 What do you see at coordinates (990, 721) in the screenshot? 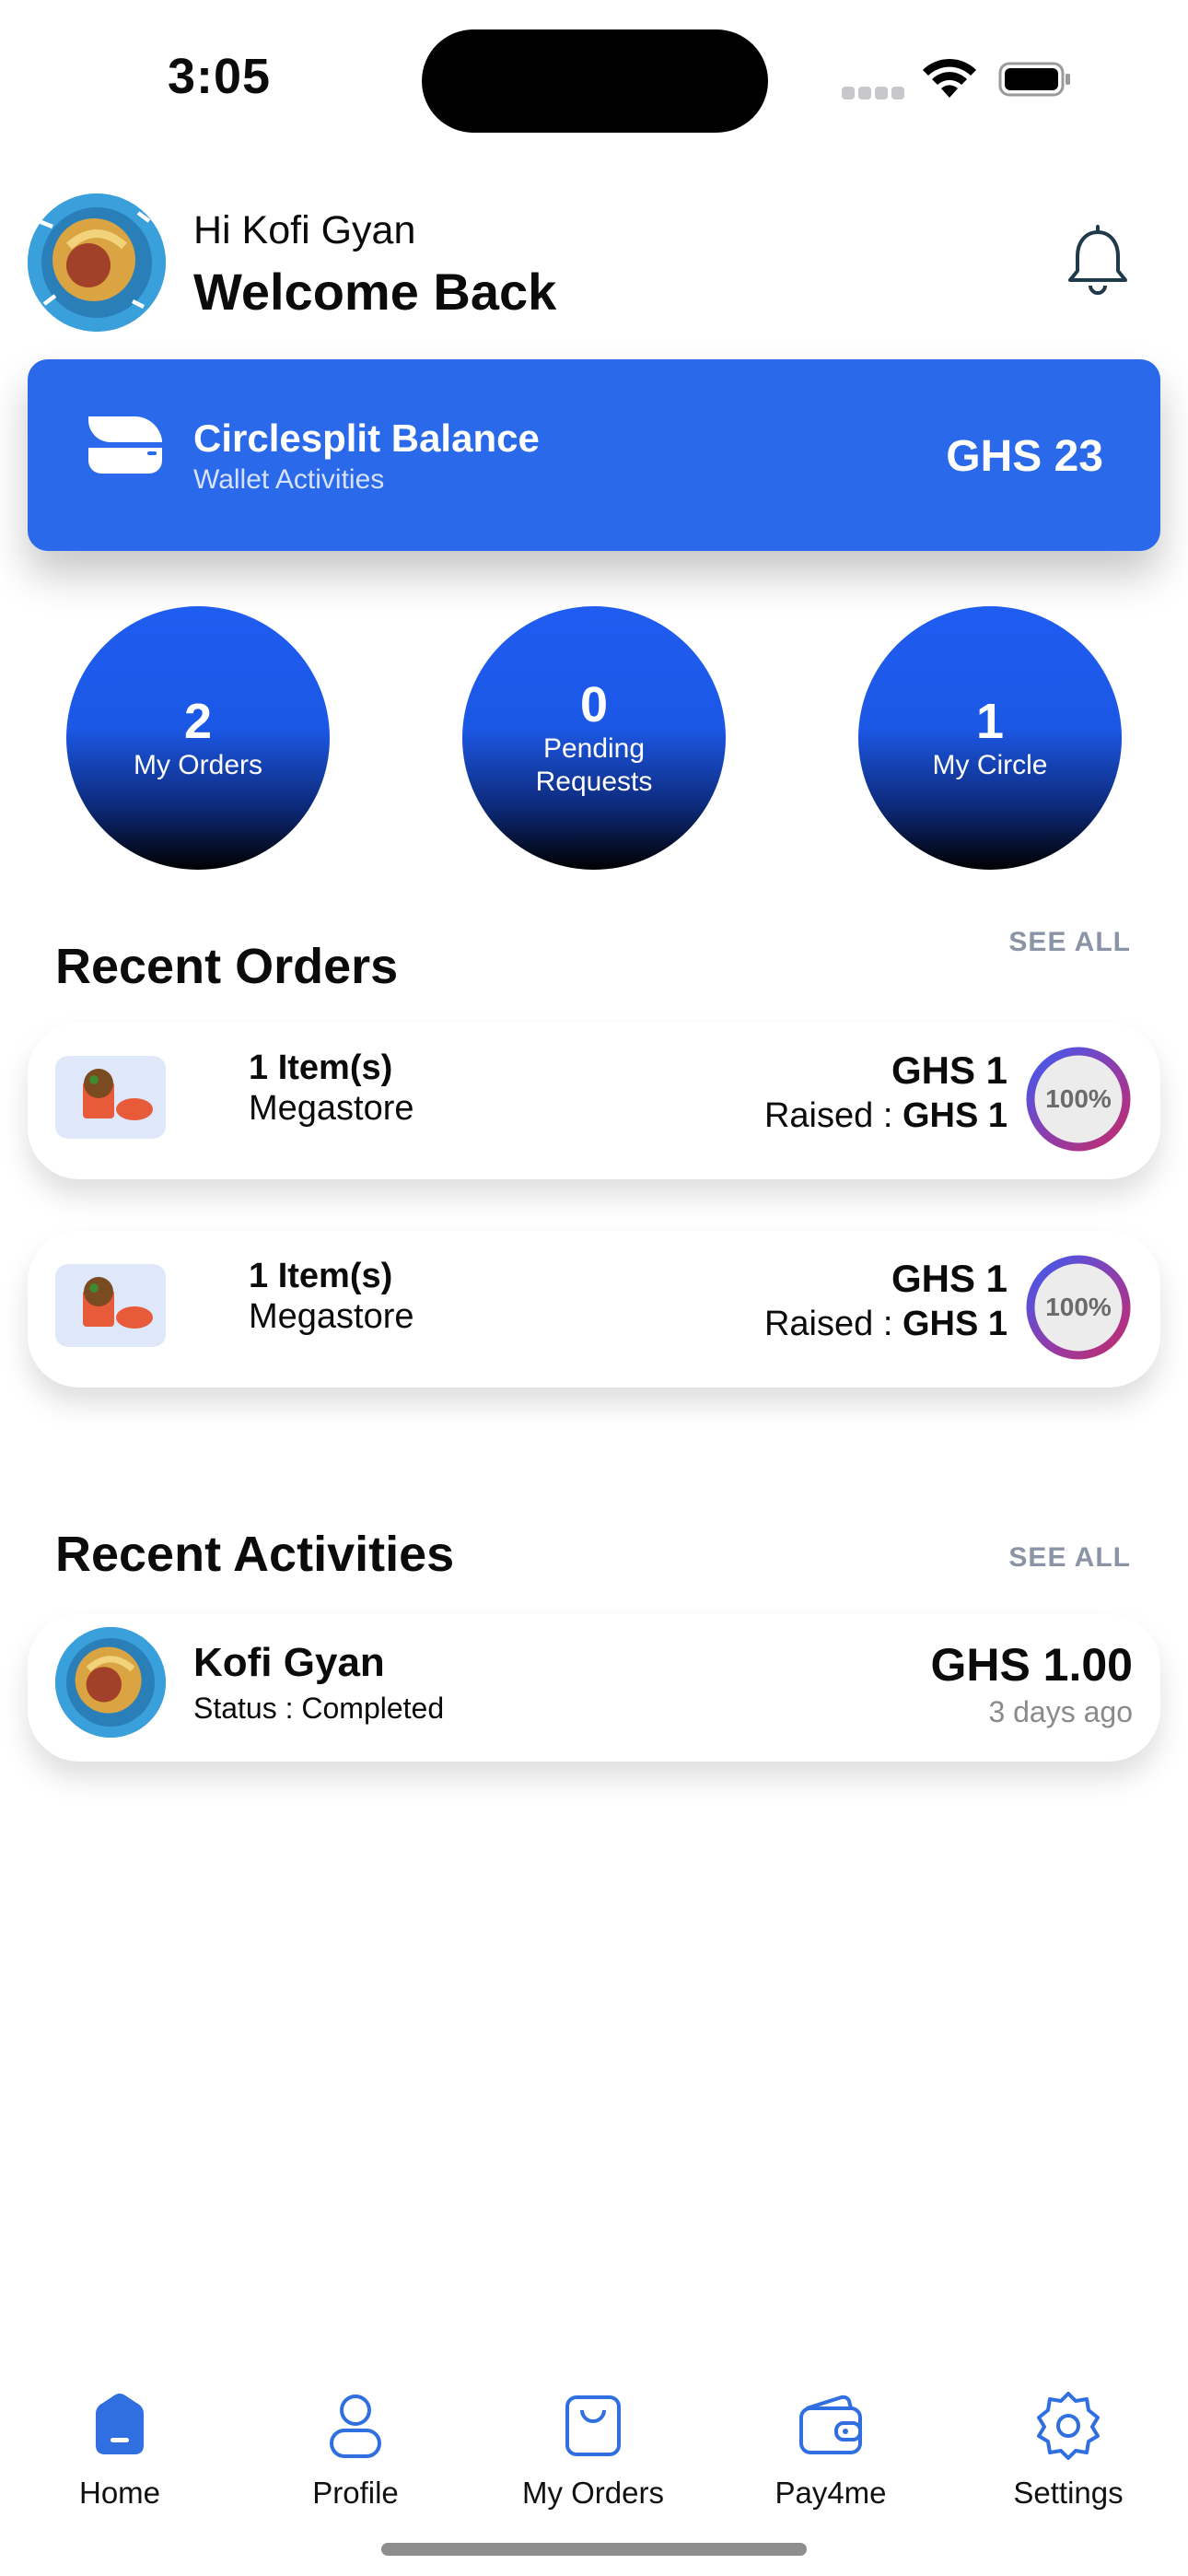
I see `stat-value: 1` at bounding box center [990, 721].